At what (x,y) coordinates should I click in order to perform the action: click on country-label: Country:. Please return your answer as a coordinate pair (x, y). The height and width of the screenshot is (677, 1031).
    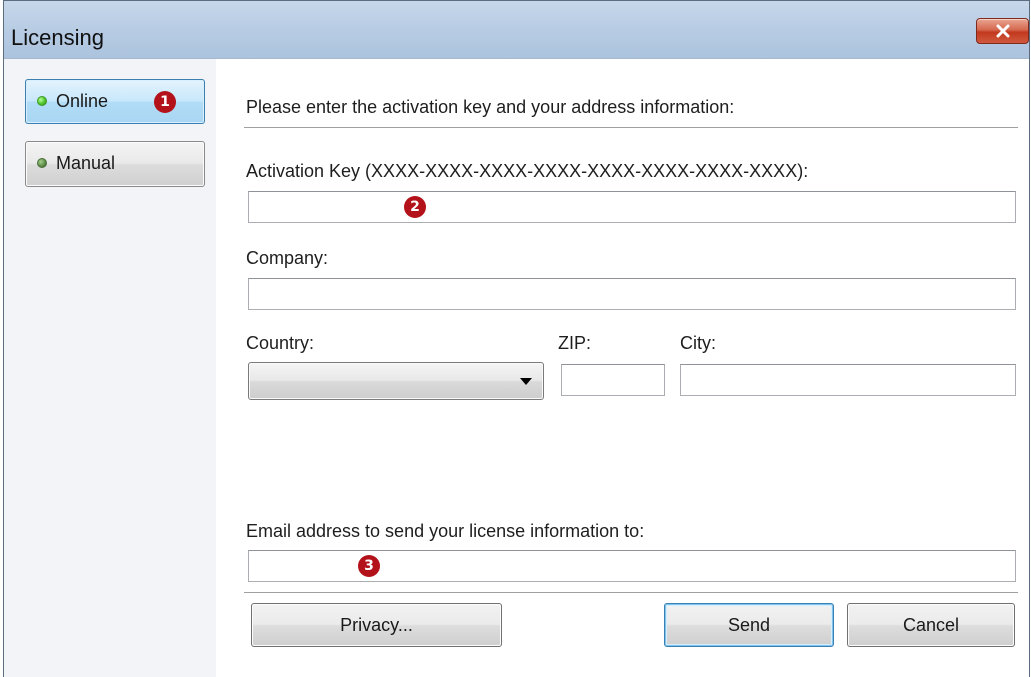
    Looking at the image, I should click on (280, 343).